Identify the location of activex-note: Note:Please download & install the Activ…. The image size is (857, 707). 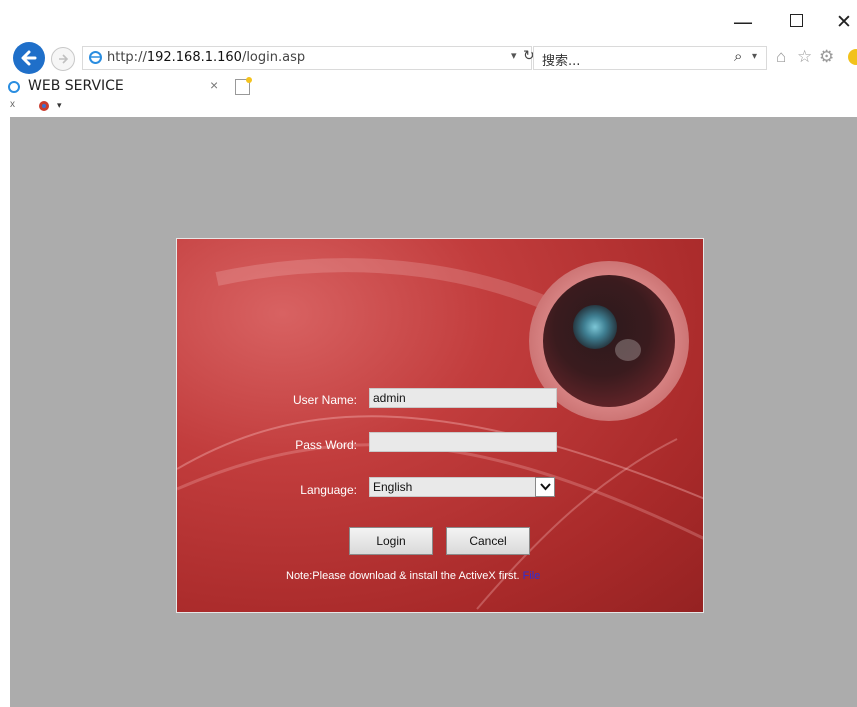
(413, 576).